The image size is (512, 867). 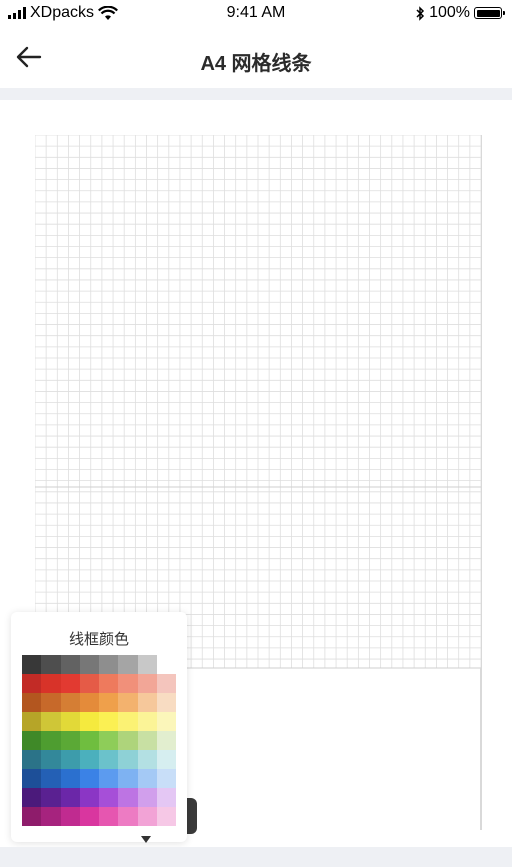 I want to click on battery-percent: 100%, so click(x=449, y=12).